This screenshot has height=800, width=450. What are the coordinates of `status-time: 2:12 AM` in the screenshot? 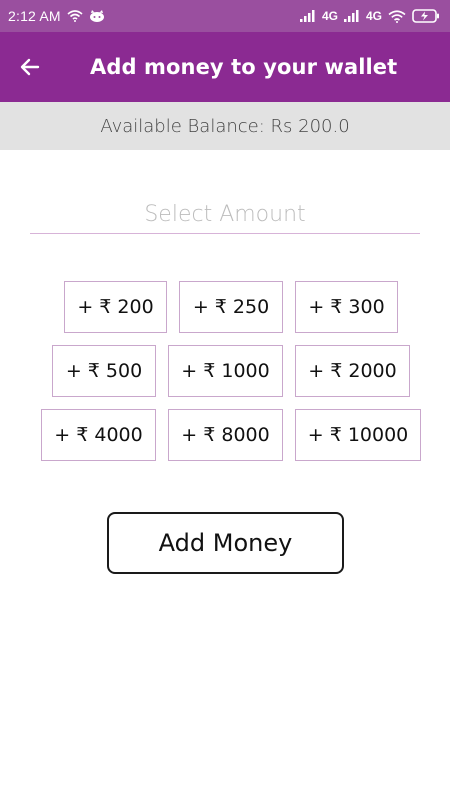 It's located at (34, 16).